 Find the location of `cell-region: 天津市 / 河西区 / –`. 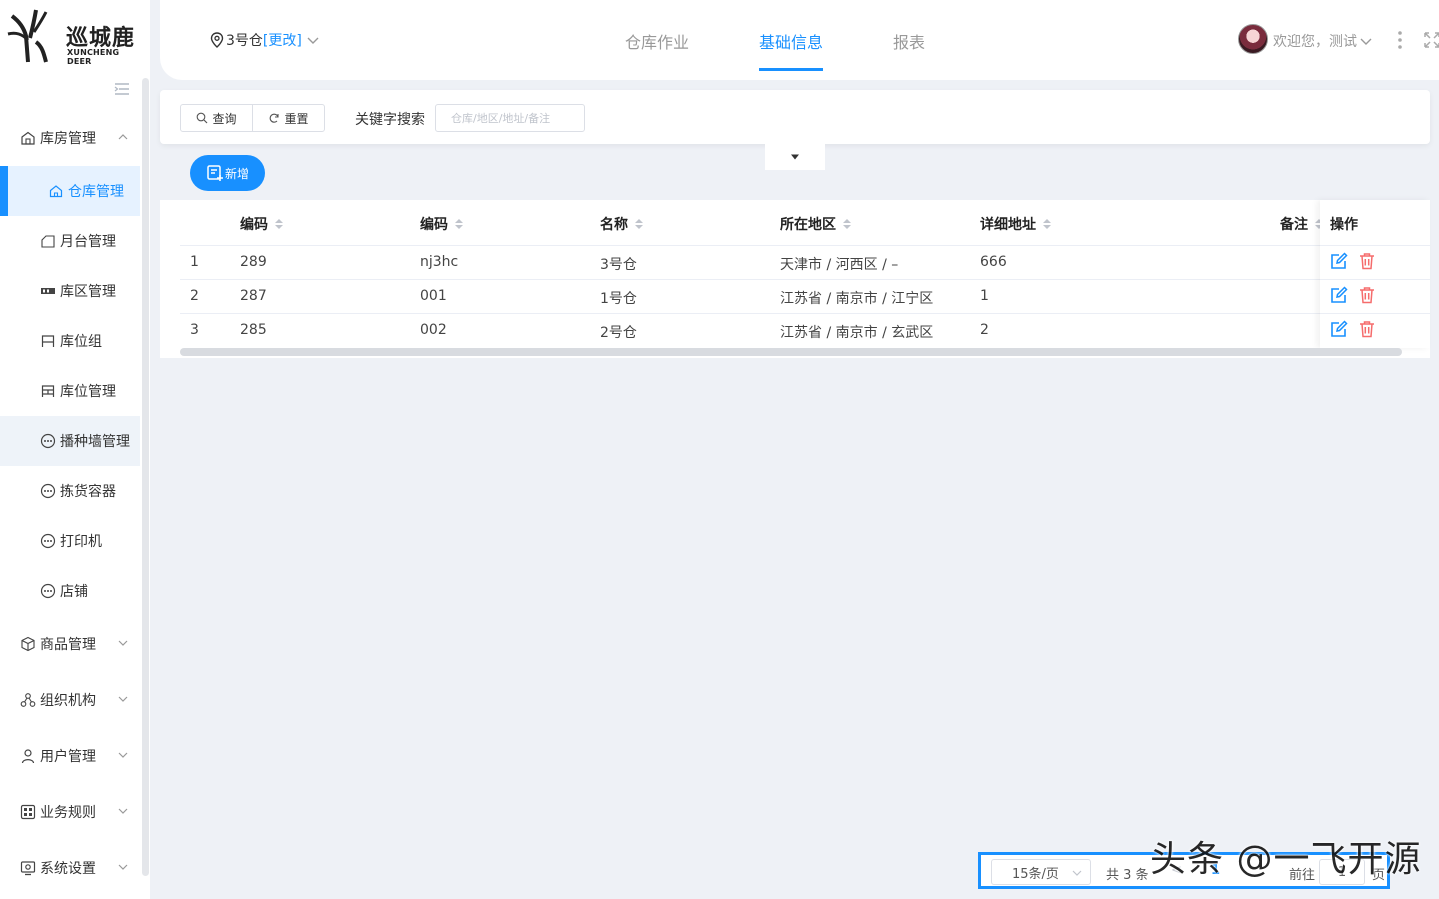

cell-region: 天津市 / 河西区 / – is located at coordinates (839, 265).